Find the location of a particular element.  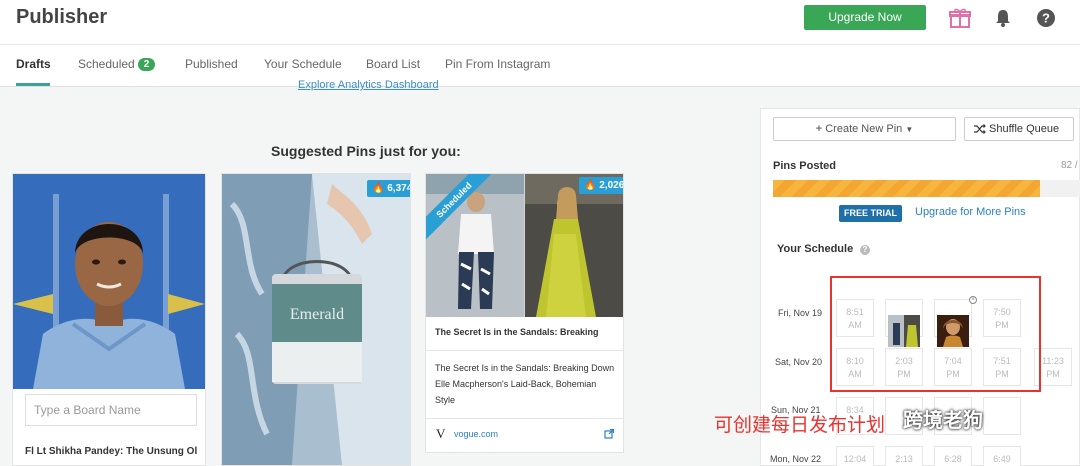

your-schedule-heading: Your Schedule is located at coordinates (815, 249).